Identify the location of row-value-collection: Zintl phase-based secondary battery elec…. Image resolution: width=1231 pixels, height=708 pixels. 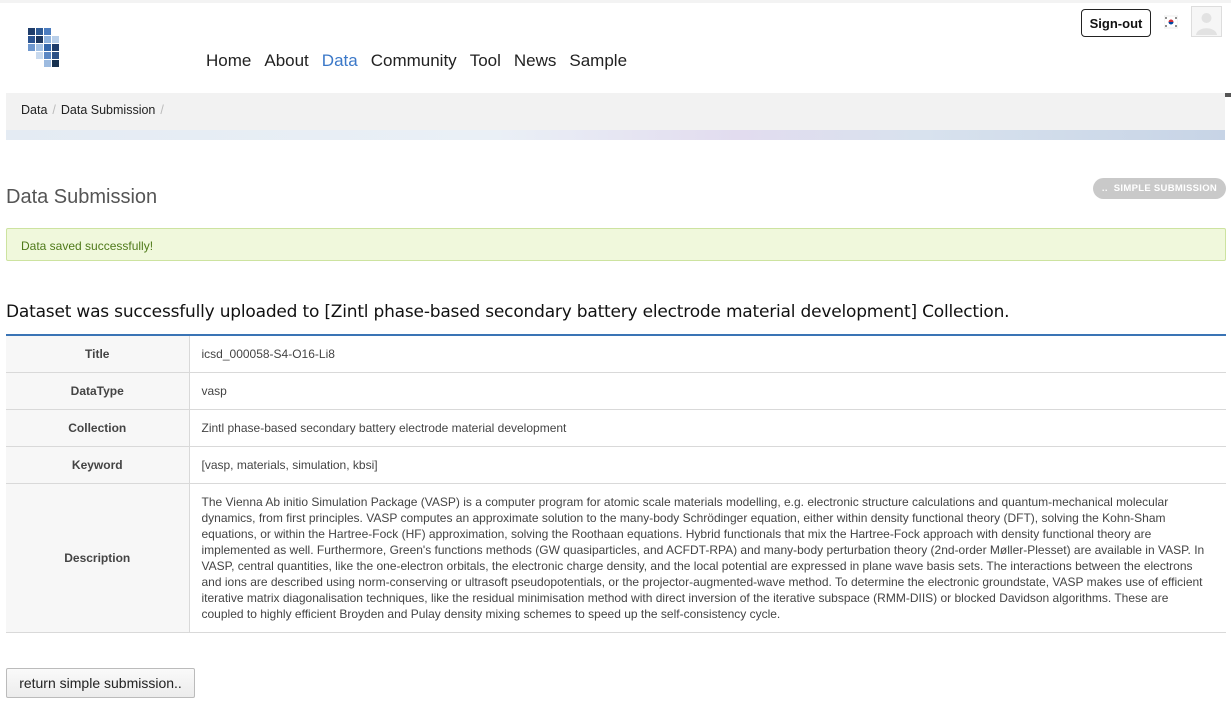
(707, 428).